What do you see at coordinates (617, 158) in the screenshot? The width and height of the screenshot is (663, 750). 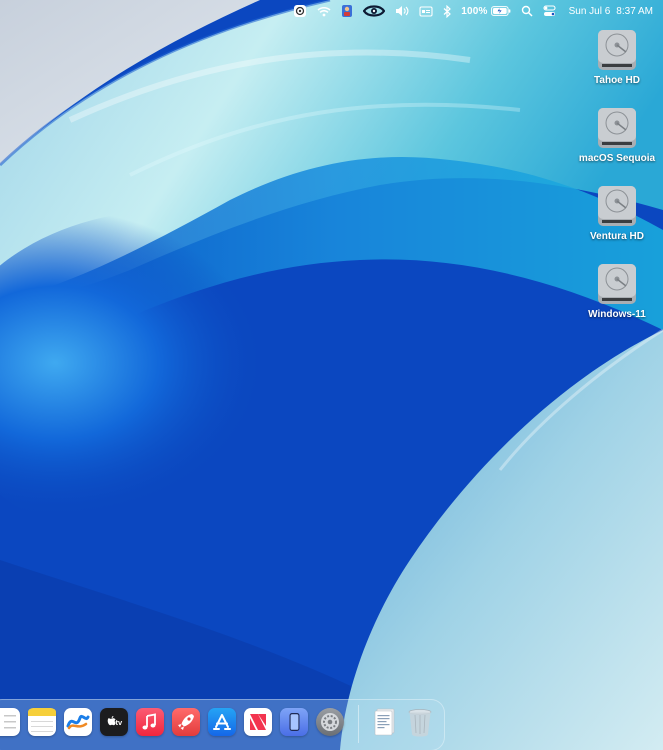 I see `drive-label: macOS Sequoia` at bounding box center [617, 158].